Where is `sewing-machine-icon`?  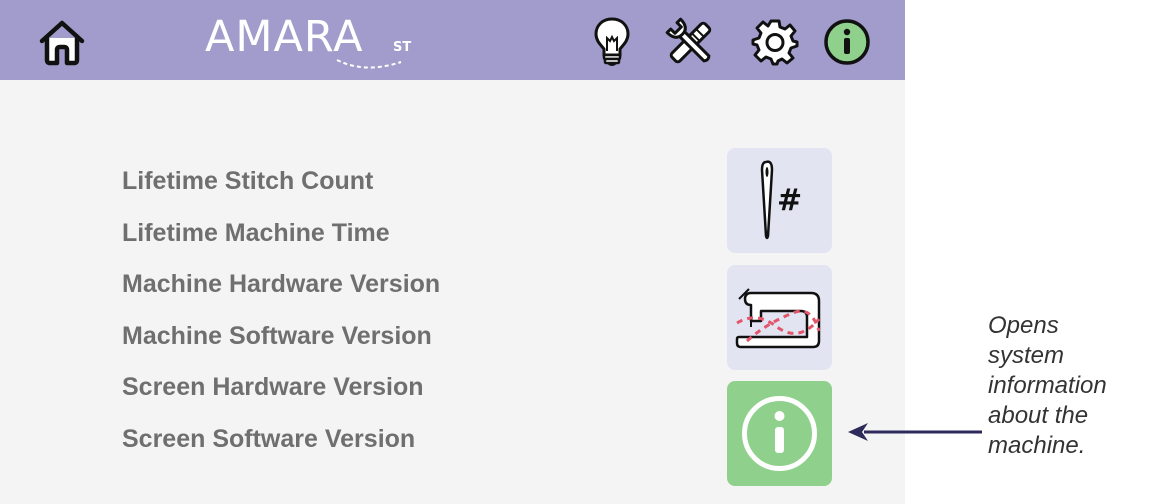
sewing-machine-icon is located at coordinates (778, 318).